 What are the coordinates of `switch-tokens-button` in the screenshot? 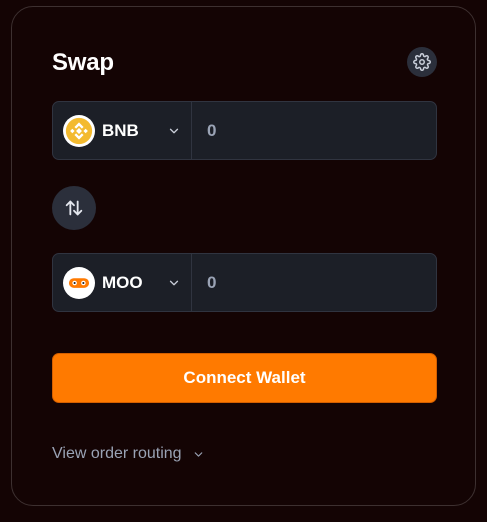 It's located at (74, 208).